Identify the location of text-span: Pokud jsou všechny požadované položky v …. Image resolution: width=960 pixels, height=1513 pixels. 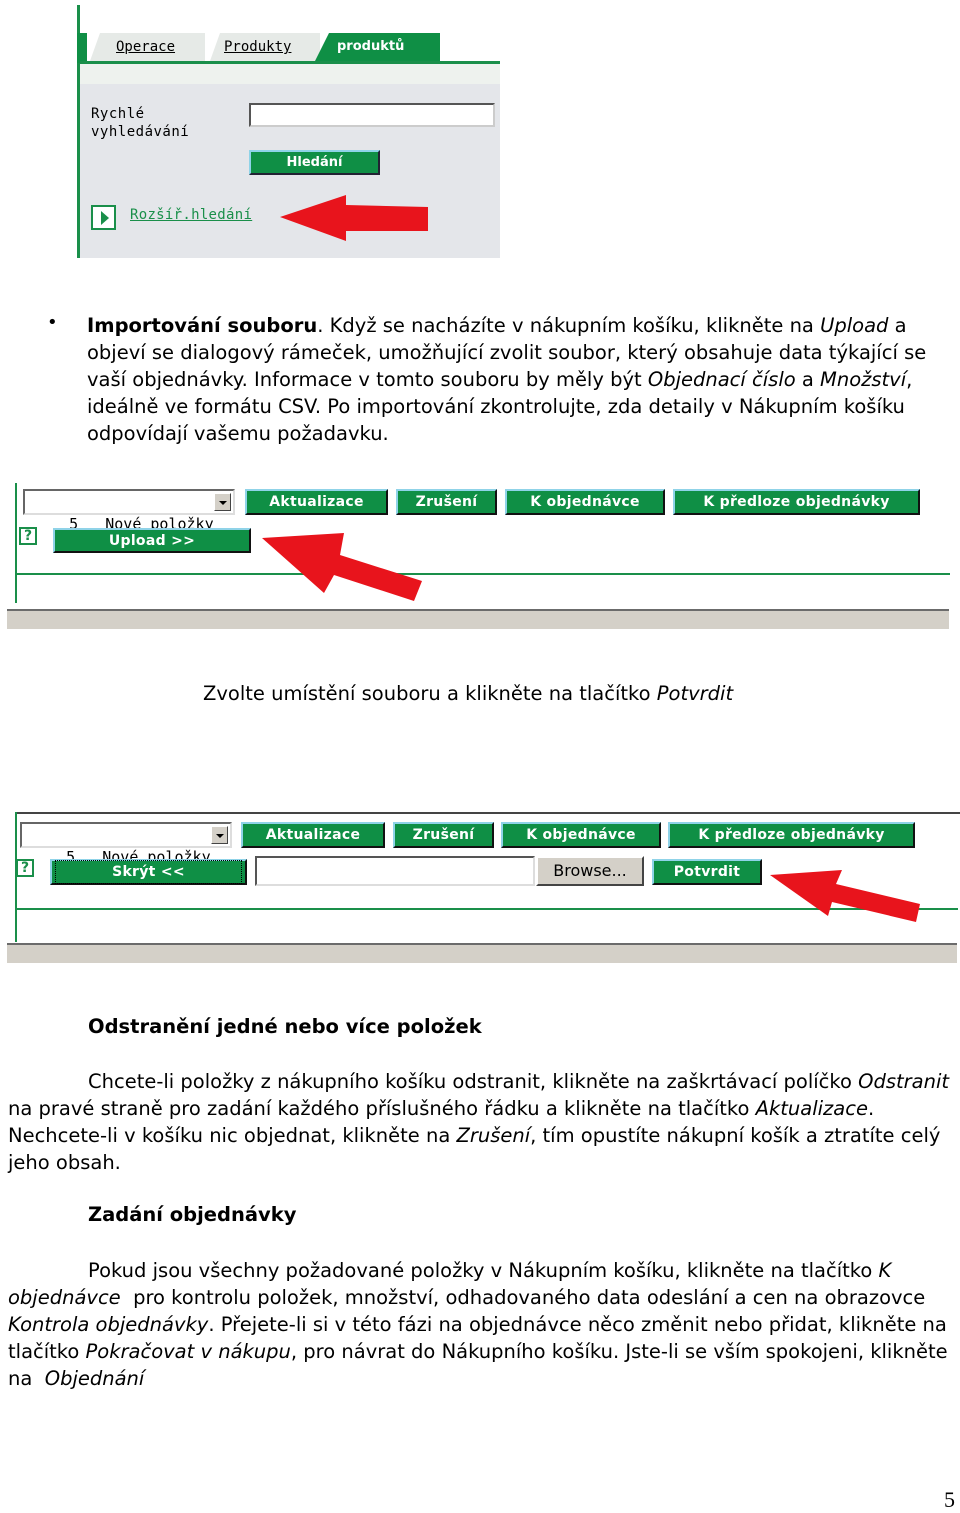
(483, 1270).